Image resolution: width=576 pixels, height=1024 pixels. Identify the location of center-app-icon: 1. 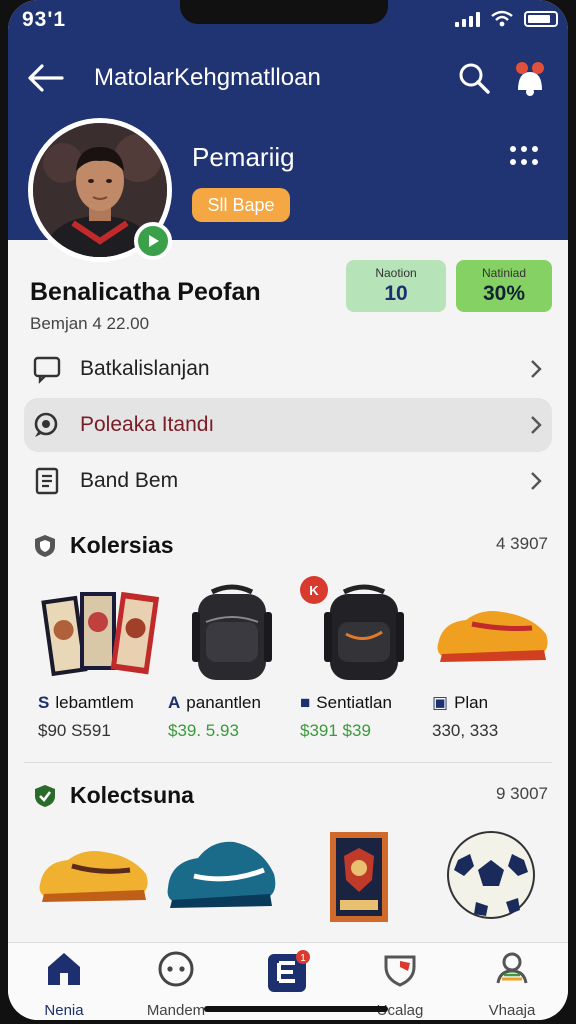
(289, 971).